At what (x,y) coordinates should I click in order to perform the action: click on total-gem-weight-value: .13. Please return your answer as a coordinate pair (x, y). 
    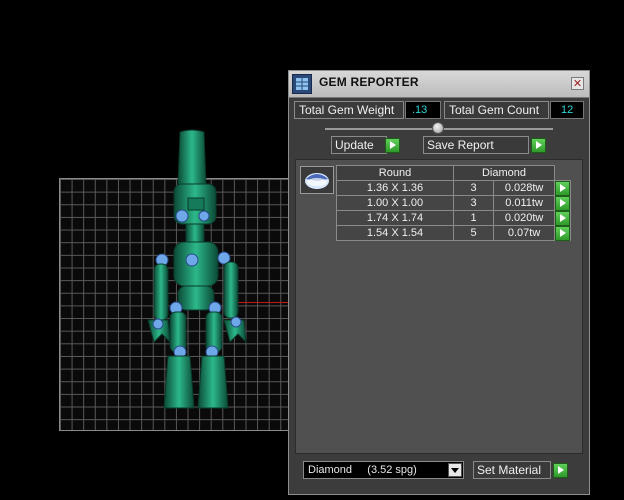
    Looking at the image, I should click on (423, 110).